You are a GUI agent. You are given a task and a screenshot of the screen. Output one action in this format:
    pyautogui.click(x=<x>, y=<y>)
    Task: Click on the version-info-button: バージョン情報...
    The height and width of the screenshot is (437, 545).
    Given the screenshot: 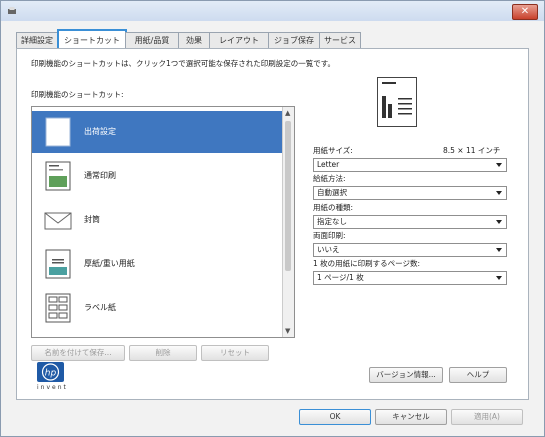 What is the action you would take?
    pyautogui.click(x=406, y=375)
    